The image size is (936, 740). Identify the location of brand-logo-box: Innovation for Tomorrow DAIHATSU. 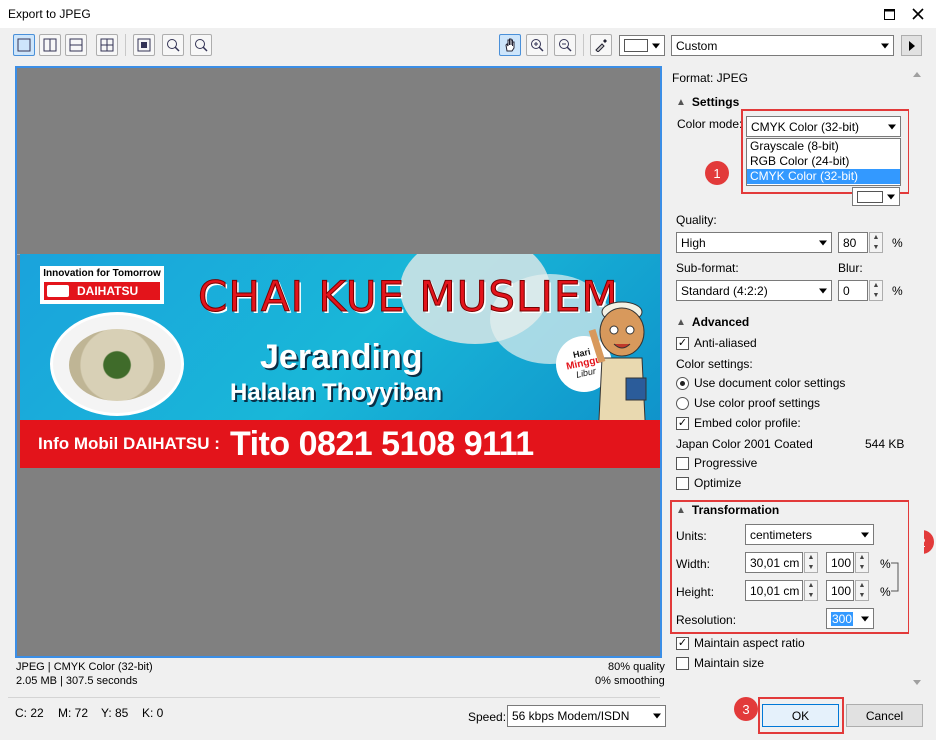
(102, 285).